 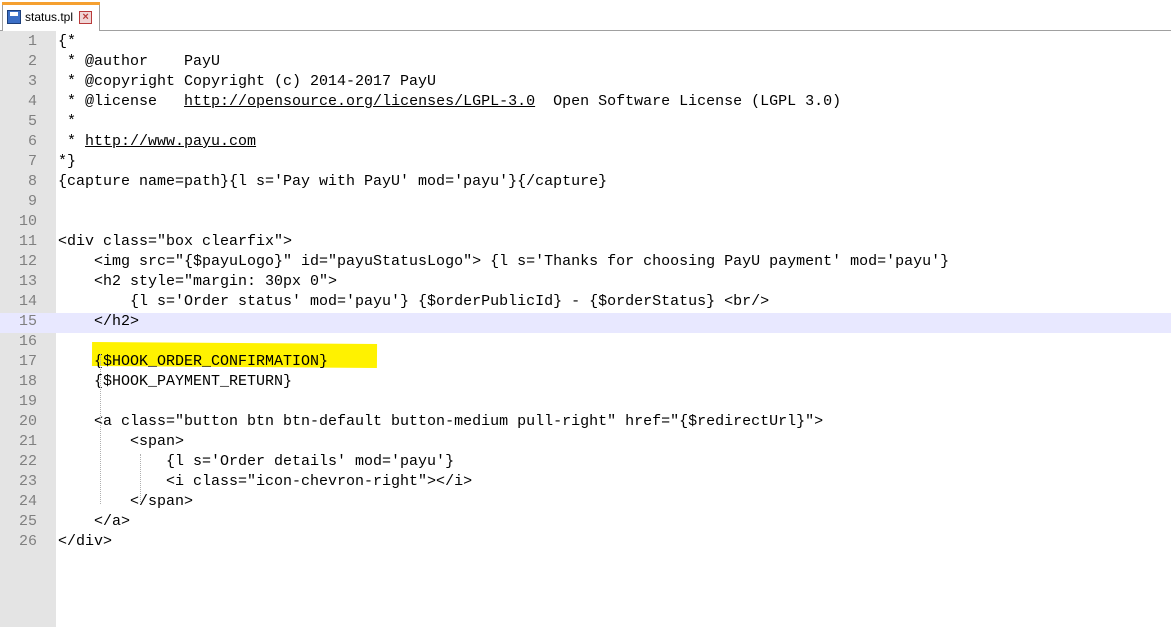 What do you see at coordinates (32, 101) in the screenshot?
I see `line-number: 4` at bounding box center [32, 101].